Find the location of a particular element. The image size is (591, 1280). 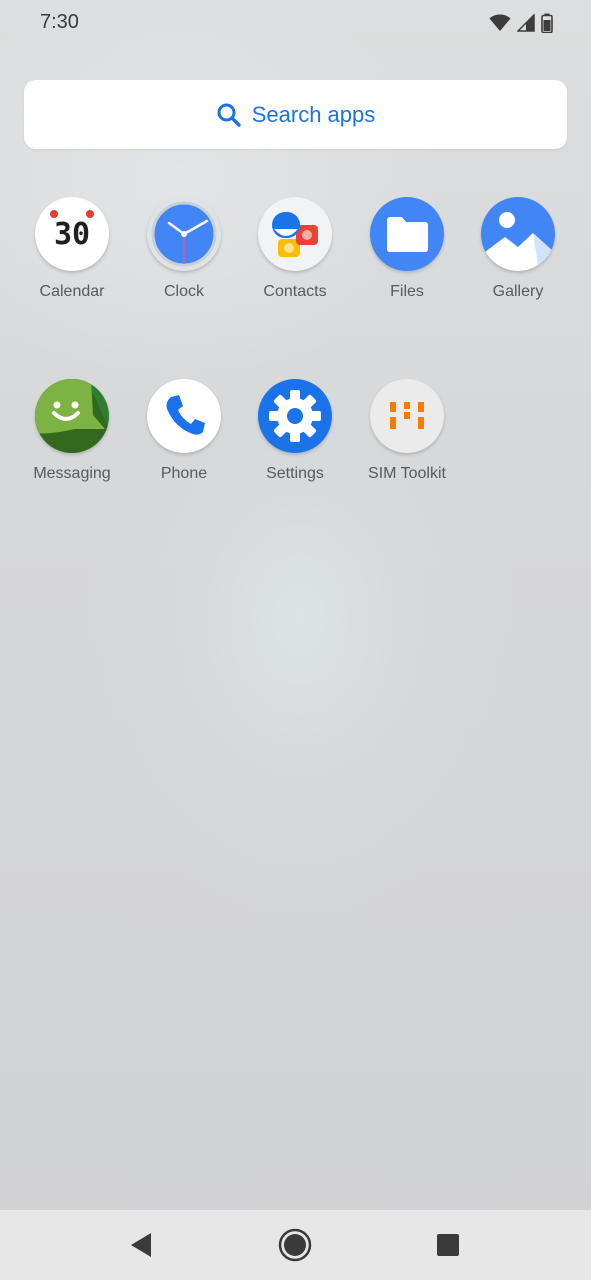

sim-toolkit-icon is located at coordinates (407, 416).